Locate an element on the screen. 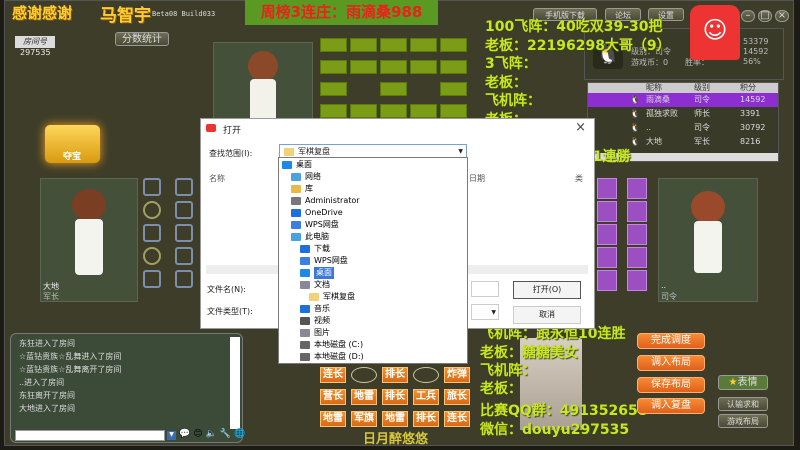 Image resolution: width=800 pixels, height=450 pixels. filename-input is located at coordinates (485, 289).